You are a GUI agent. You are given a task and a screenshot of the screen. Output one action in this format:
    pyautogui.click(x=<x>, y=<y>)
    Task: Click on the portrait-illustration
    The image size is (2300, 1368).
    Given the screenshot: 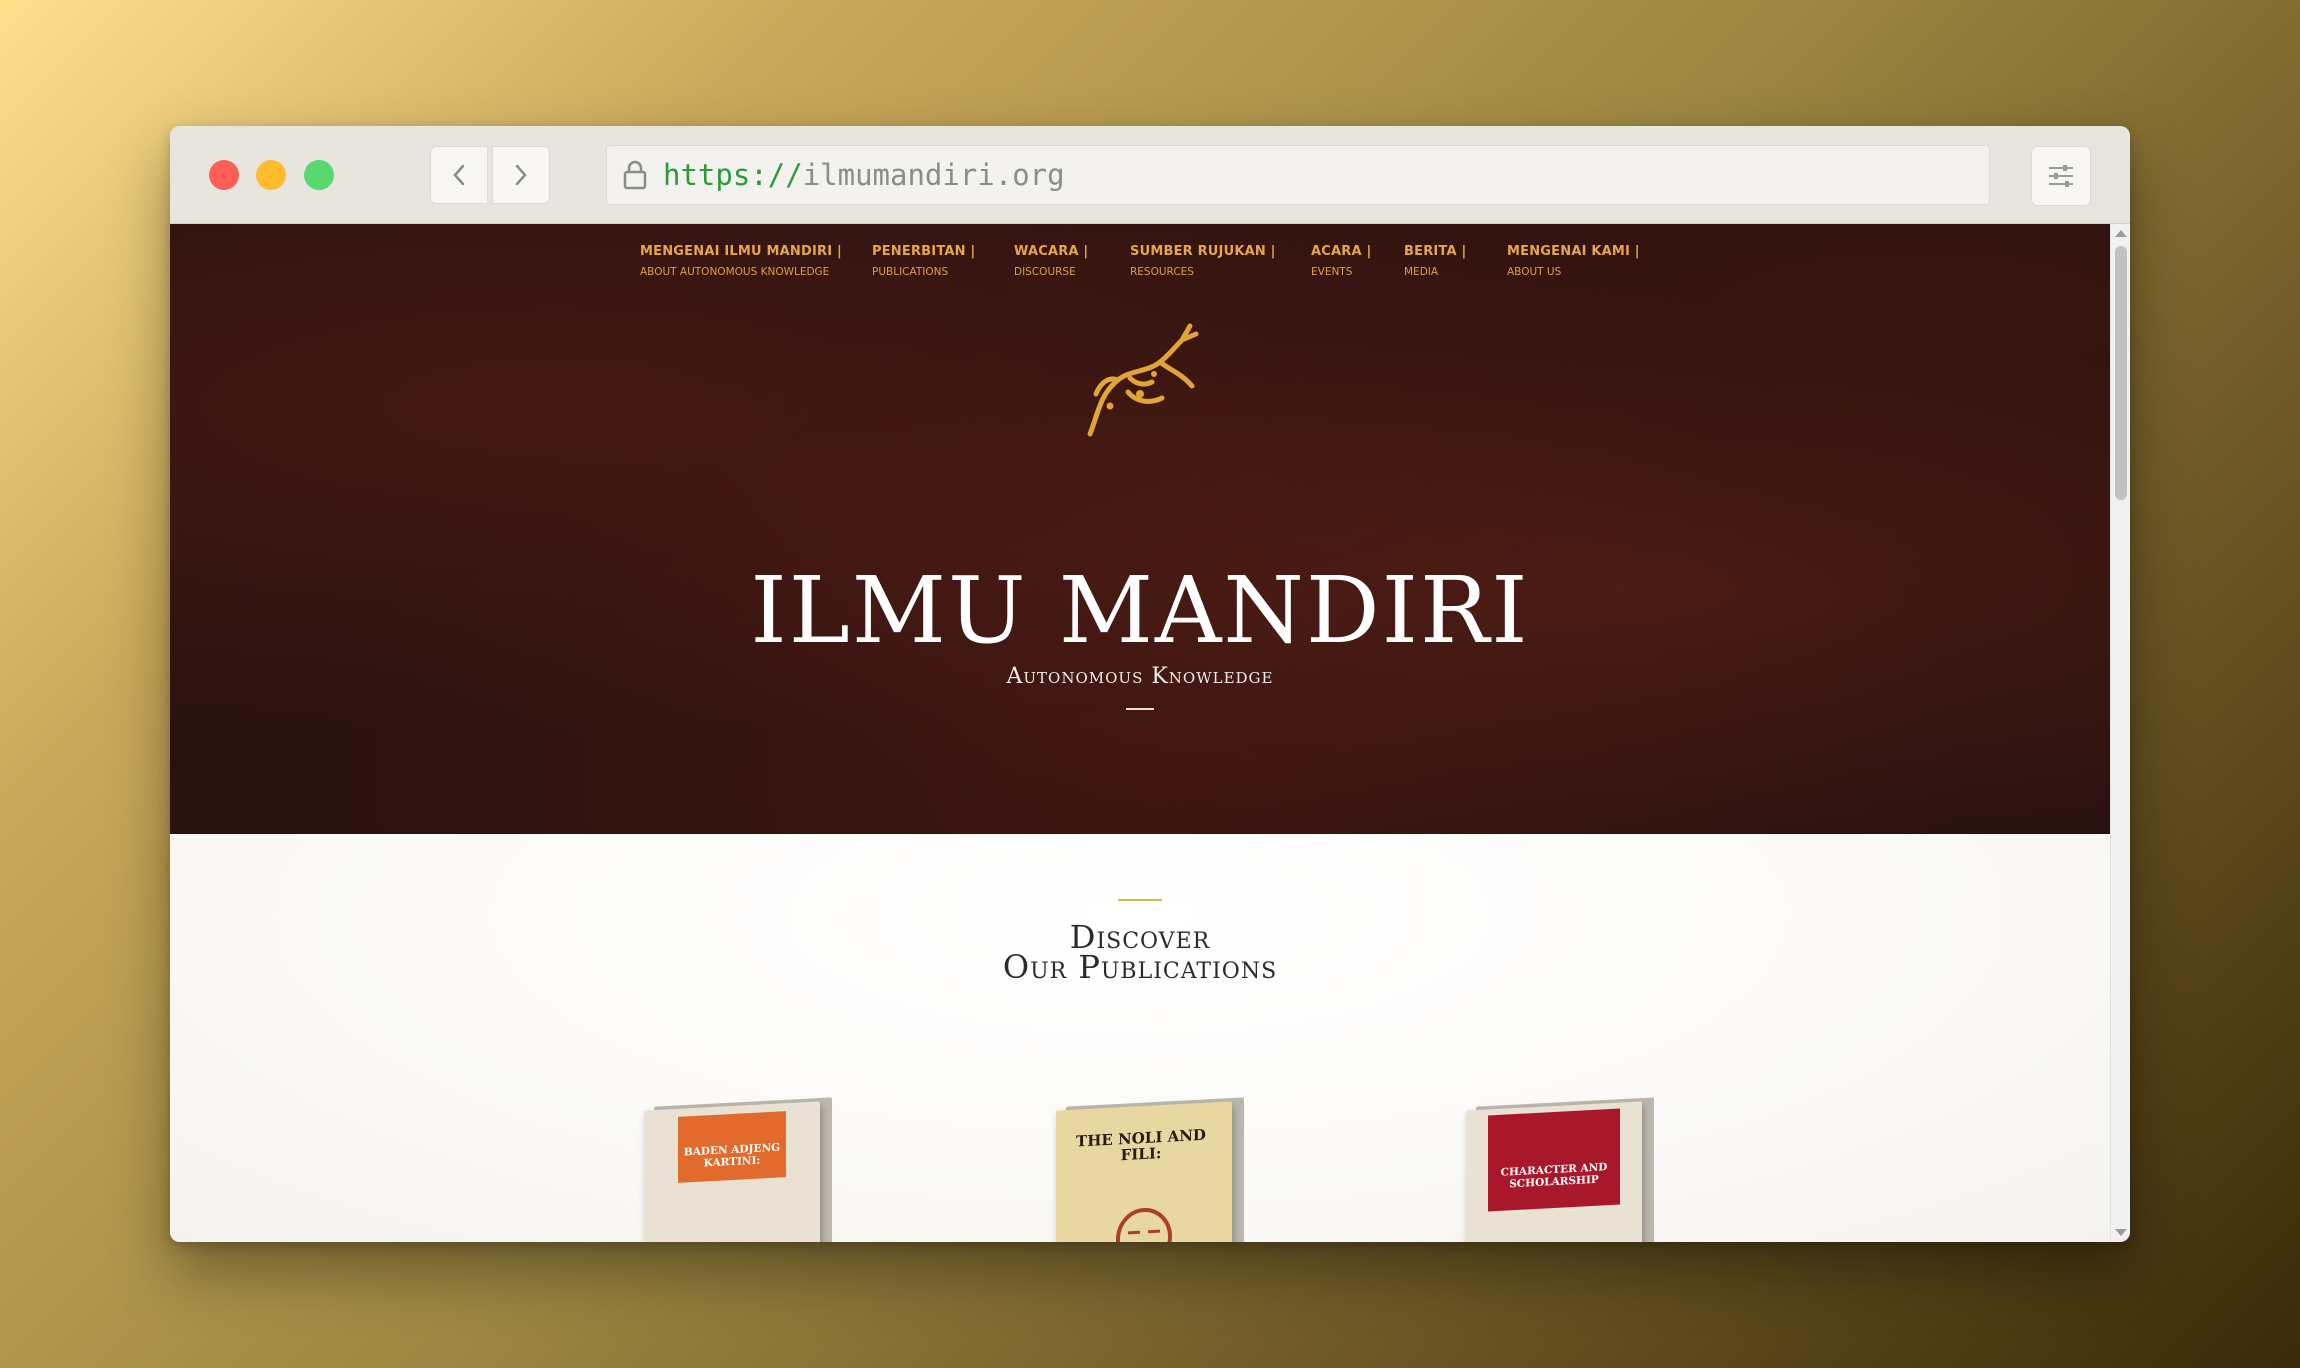 What is the action you would take?
    pyautogui.click(x=1144, y=1224)
    